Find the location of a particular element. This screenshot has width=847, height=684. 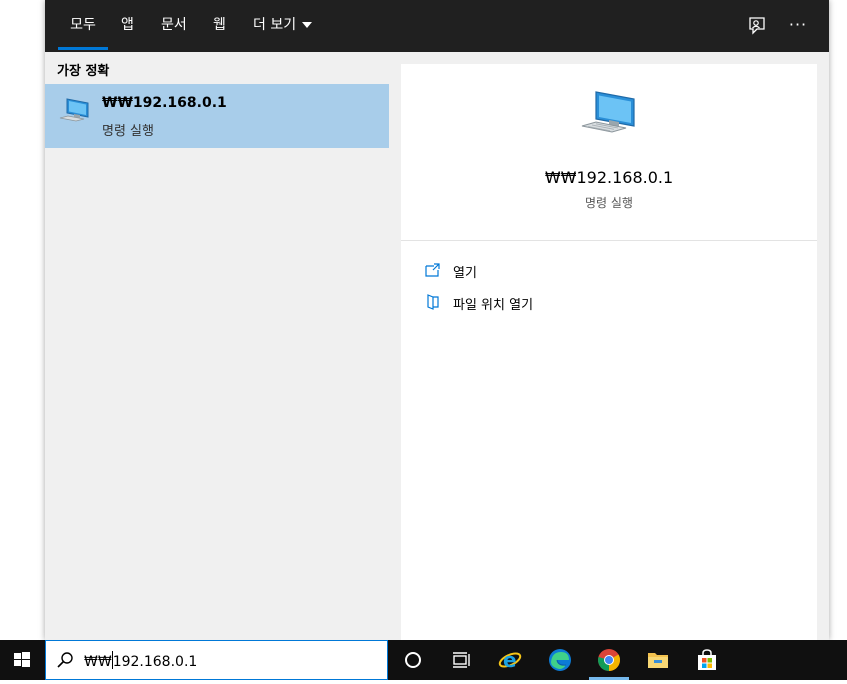

taskbar: ₩₩192.168.0.1 e is located at coordinates (423, 660).